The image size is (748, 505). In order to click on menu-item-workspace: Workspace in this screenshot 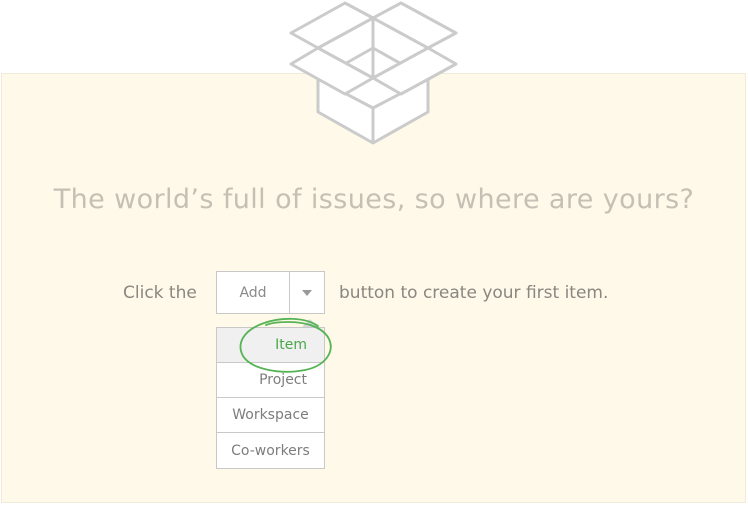, I will do `click(270, 415)`.